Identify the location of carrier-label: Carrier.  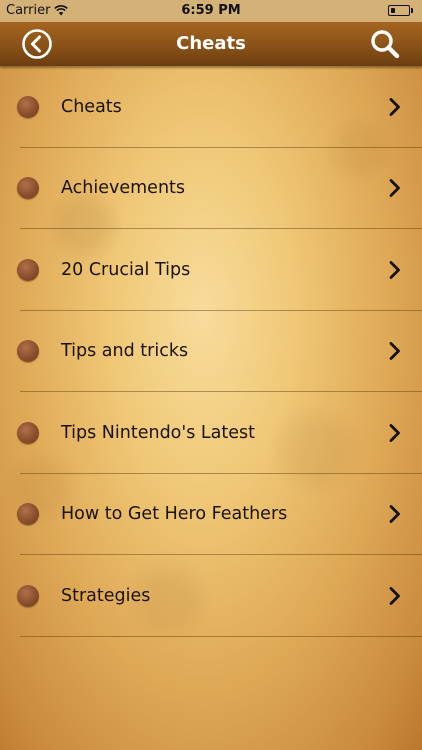
(28, 10).